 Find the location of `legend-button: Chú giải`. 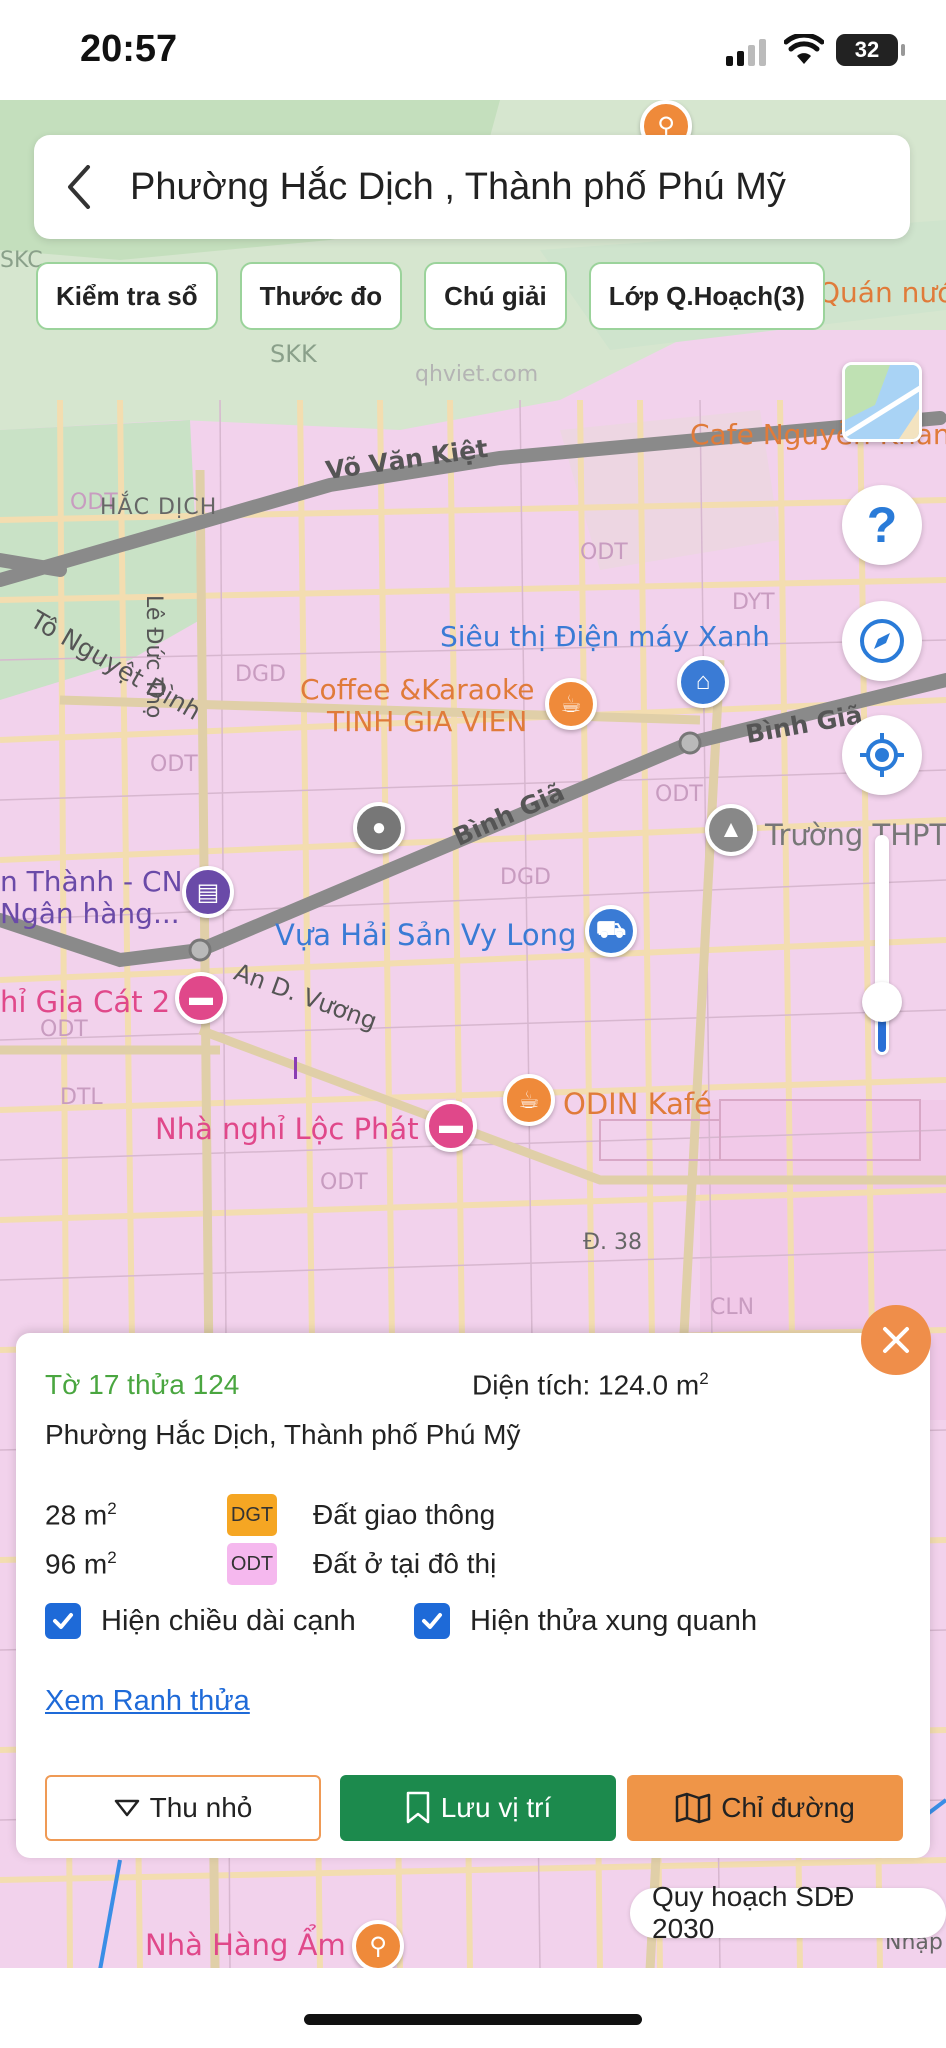

legend-button: Chú giải is located at coordinates (495, 296).